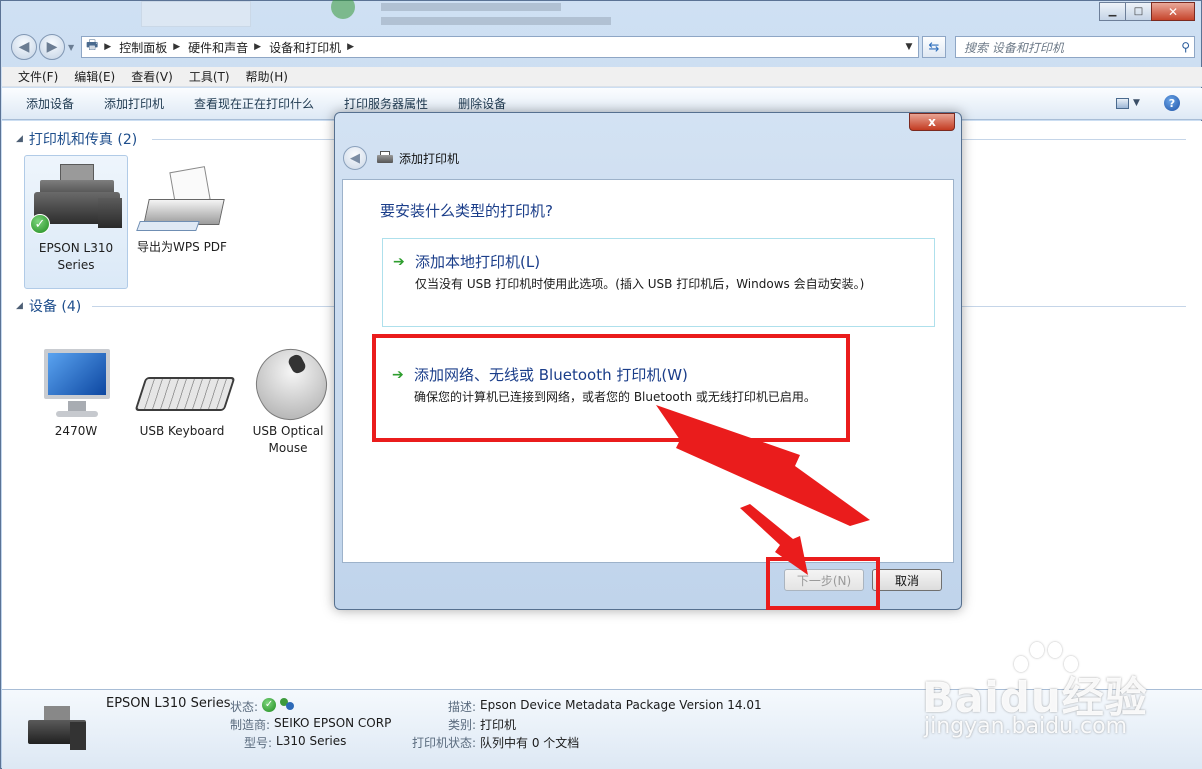 The width and height of the screenshot is (1202, 769). What do you see at coordinates (182, 247) in the screenshot?
I see `device-label: 导出为WPS PDF` at bounding box center [182, 247].